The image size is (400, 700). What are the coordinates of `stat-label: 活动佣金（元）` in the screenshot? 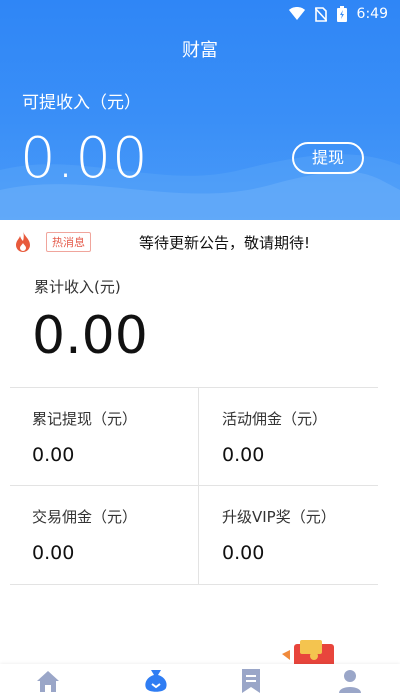 It's located at (275, 419).